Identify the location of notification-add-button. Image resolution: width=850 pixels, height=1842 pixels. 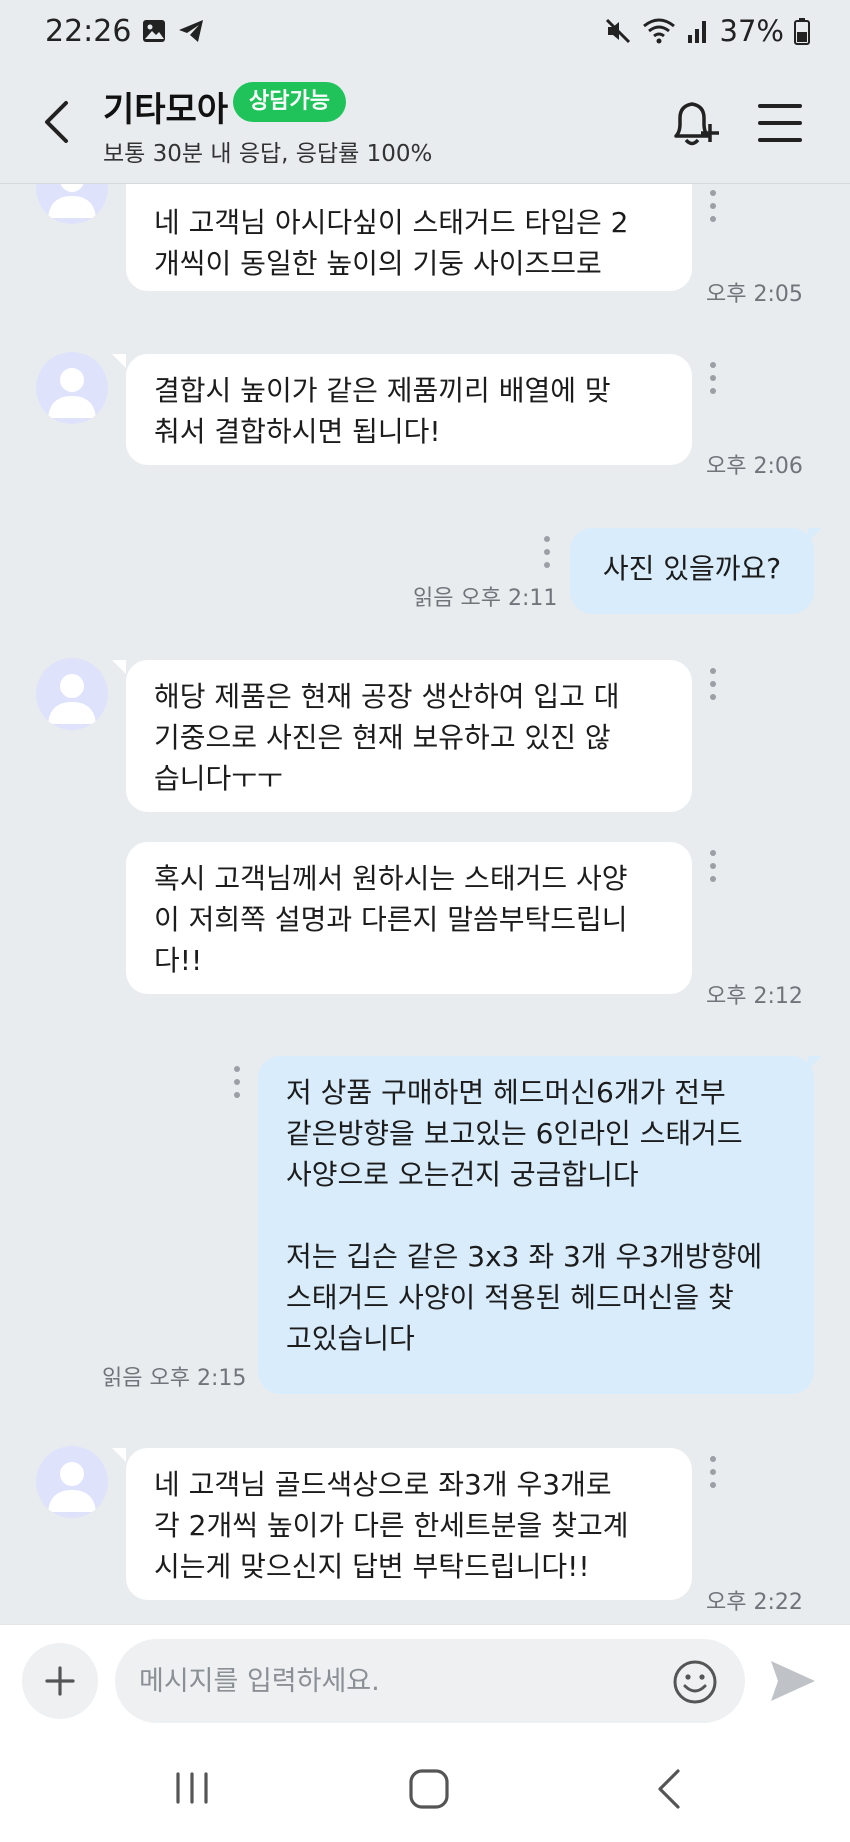
(696, 124).